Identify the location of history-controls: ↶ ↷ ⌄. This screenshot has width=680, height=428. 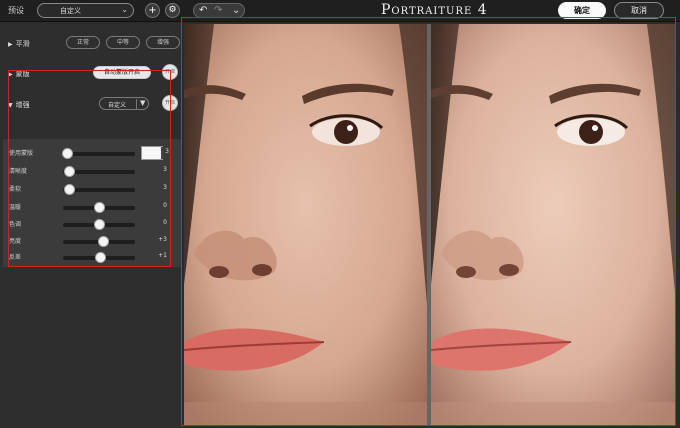
(219, 10).